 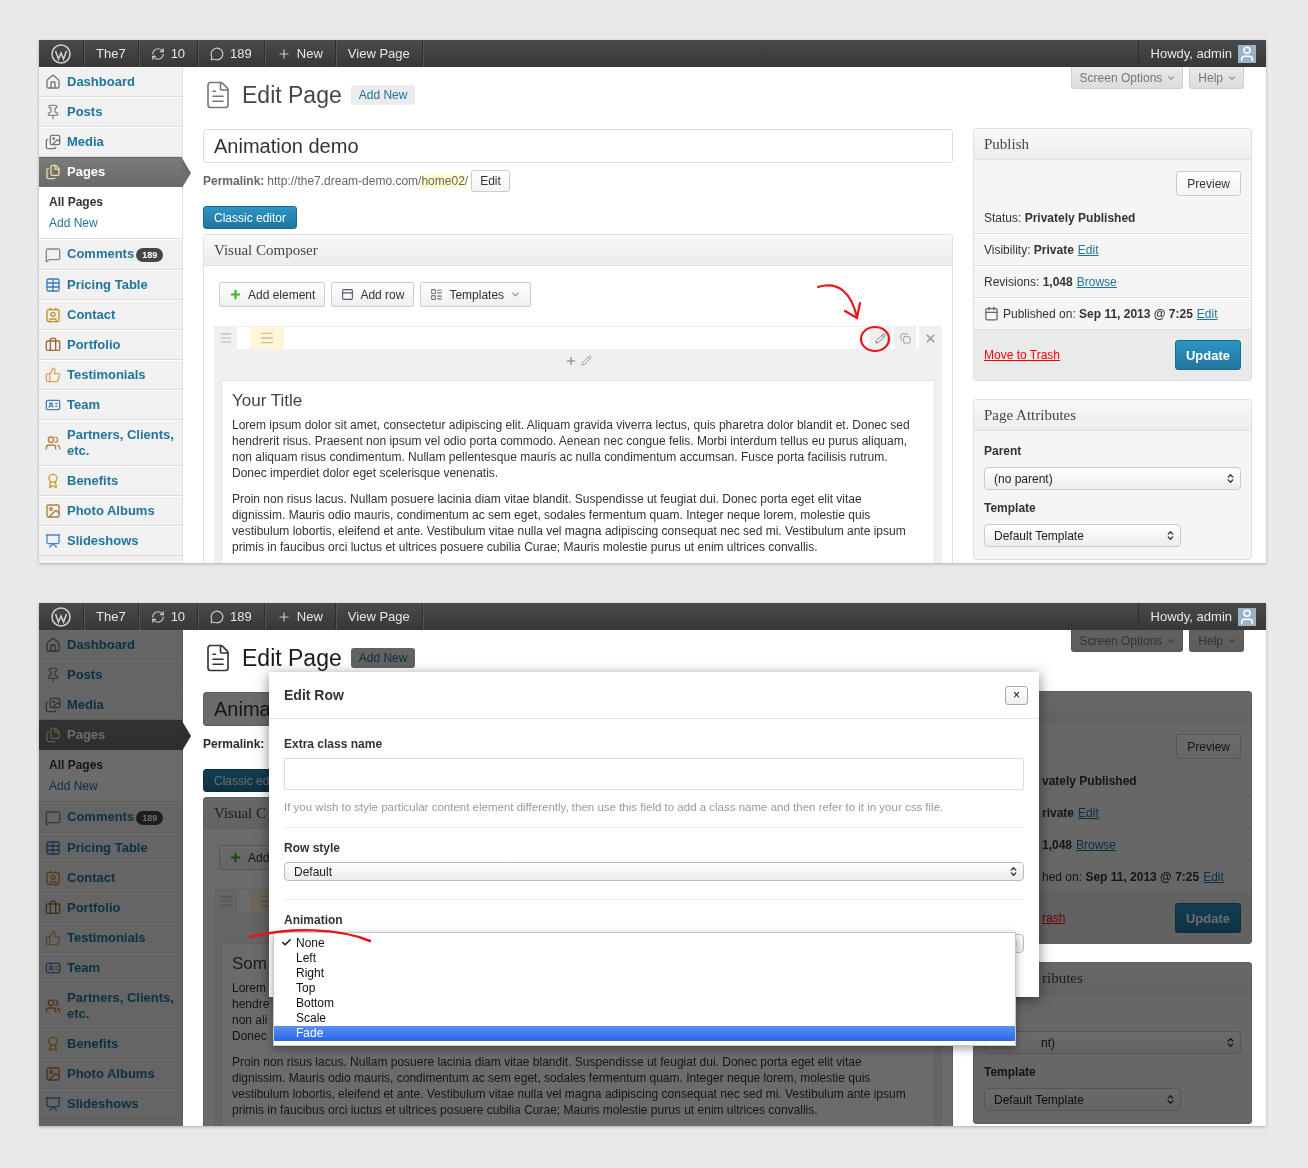 I want to click on people-icon, so click(x=53, y=1006).